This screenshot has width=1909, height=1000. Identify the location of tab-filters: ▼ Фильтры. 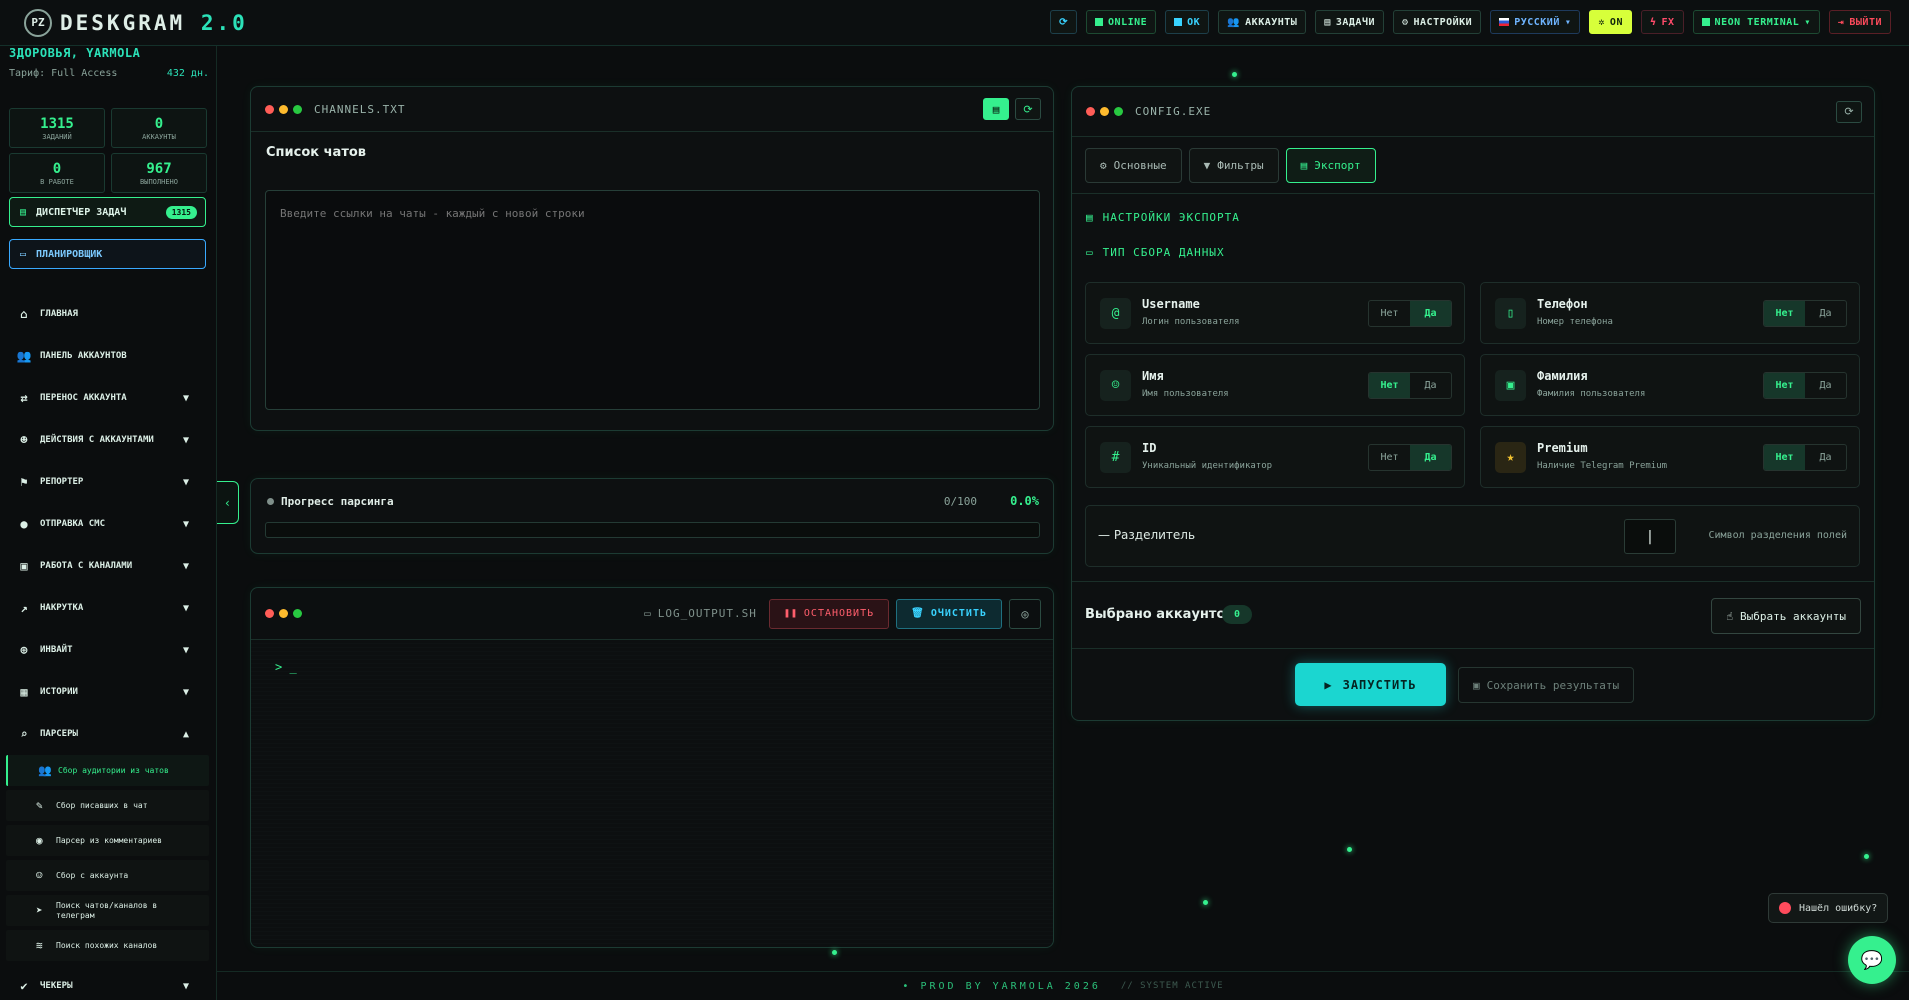
(1233, 165).